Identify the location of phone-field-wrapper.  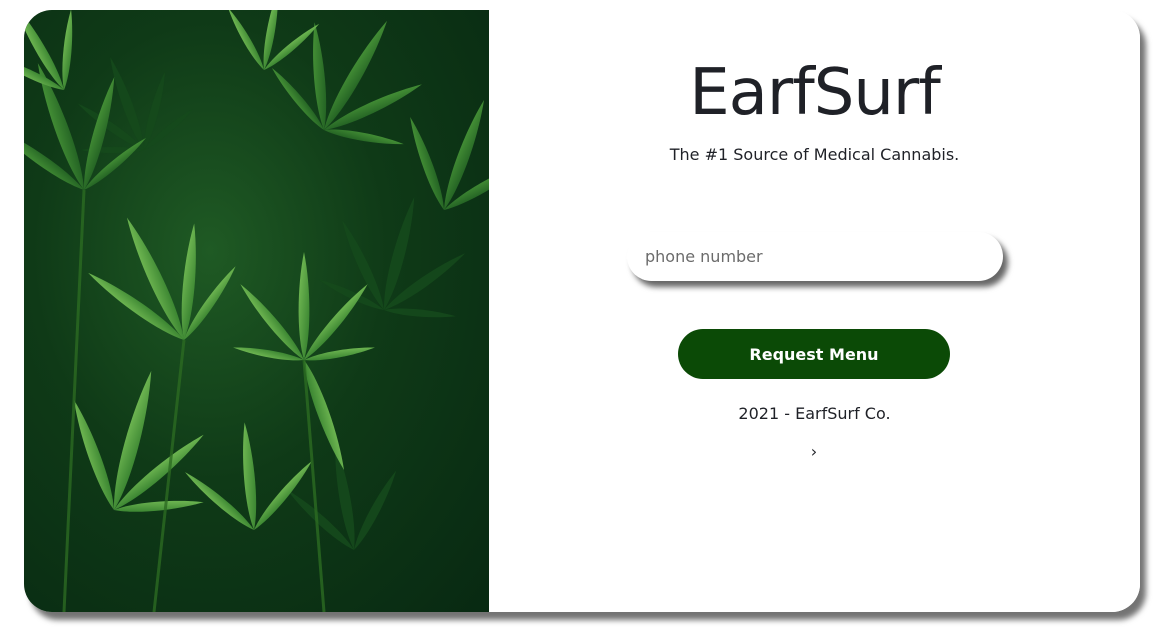
(815, 256).